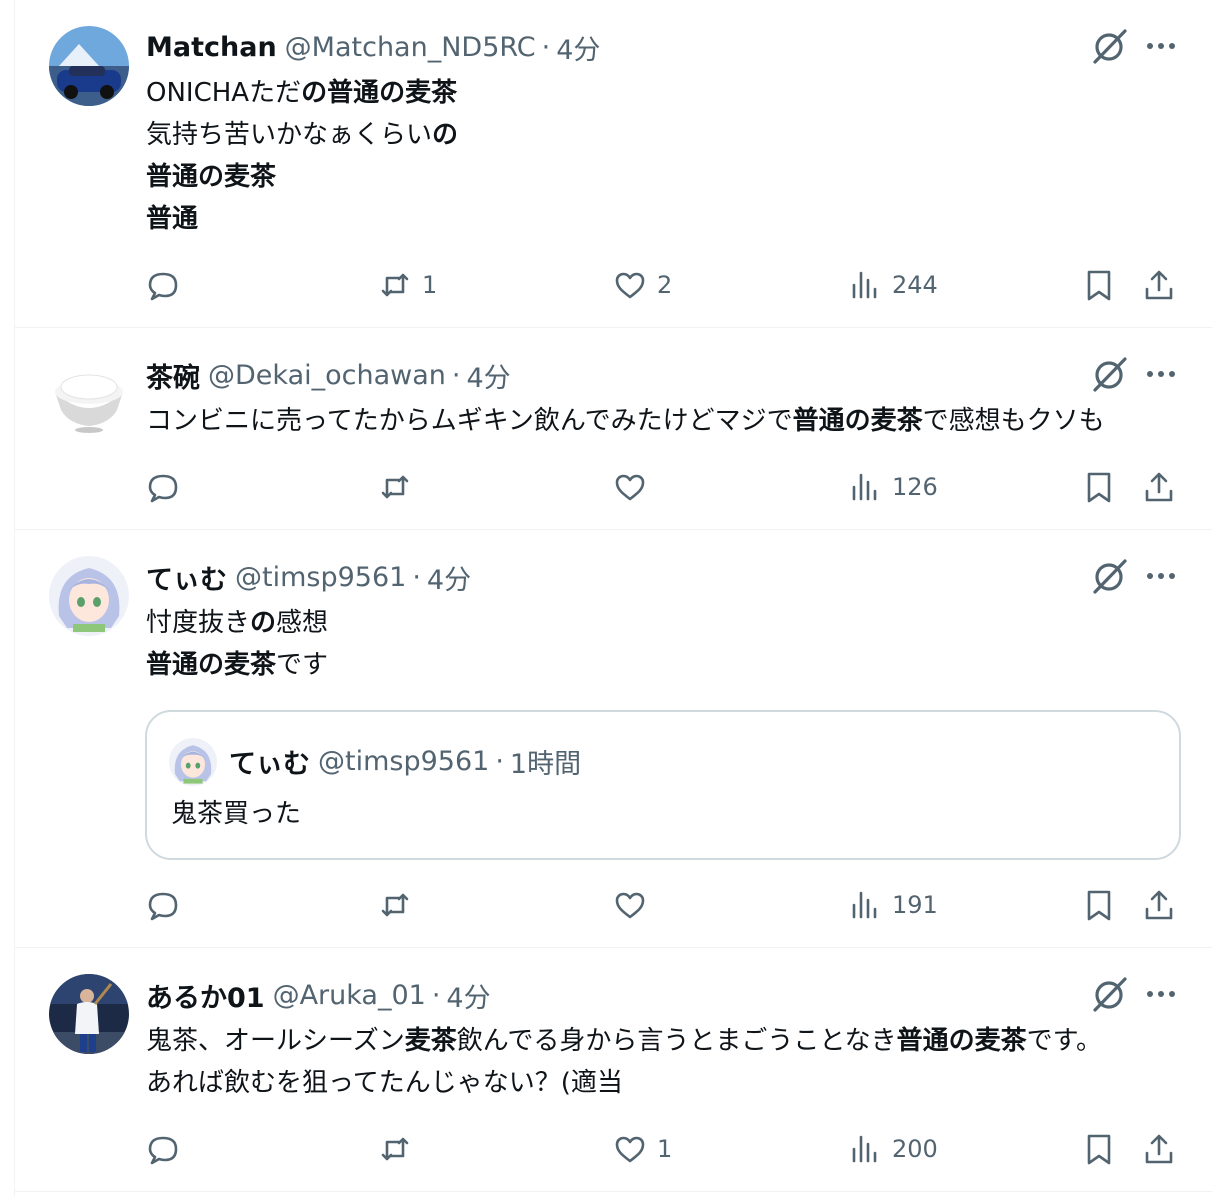  Describe the element at coordinates (666, 487) in the screenshot. I see `action-bar: 126` at that location.